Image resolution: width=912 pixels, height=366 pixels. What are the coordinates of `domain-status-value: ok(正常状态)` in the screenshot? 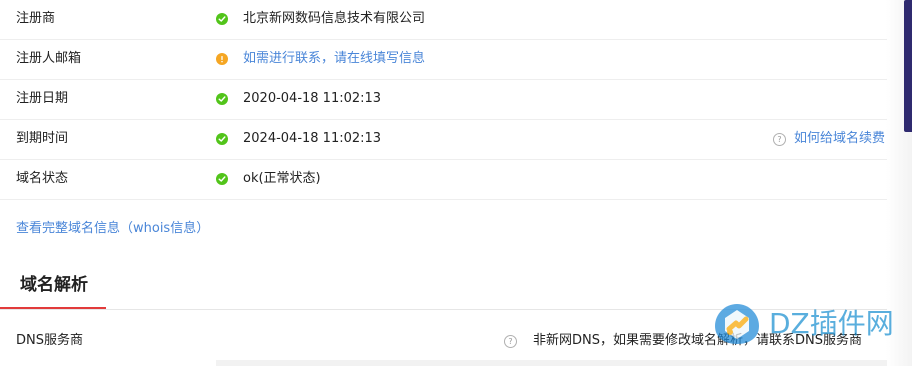 It's located at (282, 178).